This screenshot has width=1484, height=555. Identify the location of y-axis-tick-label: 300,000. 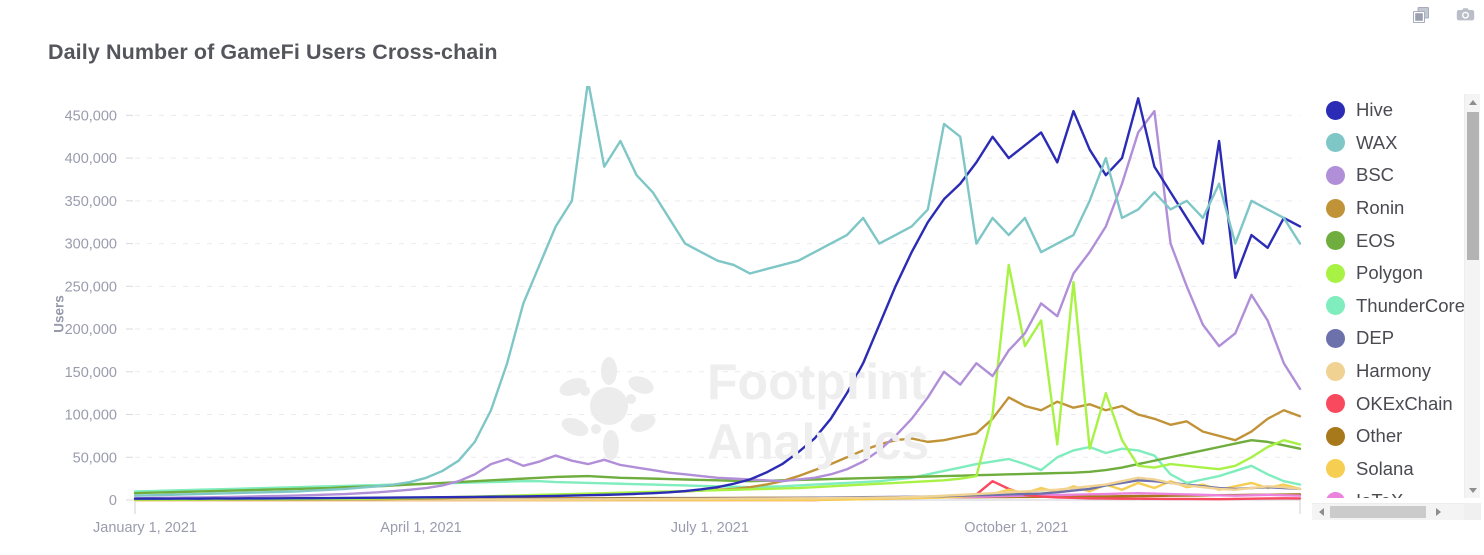
(91, 245).